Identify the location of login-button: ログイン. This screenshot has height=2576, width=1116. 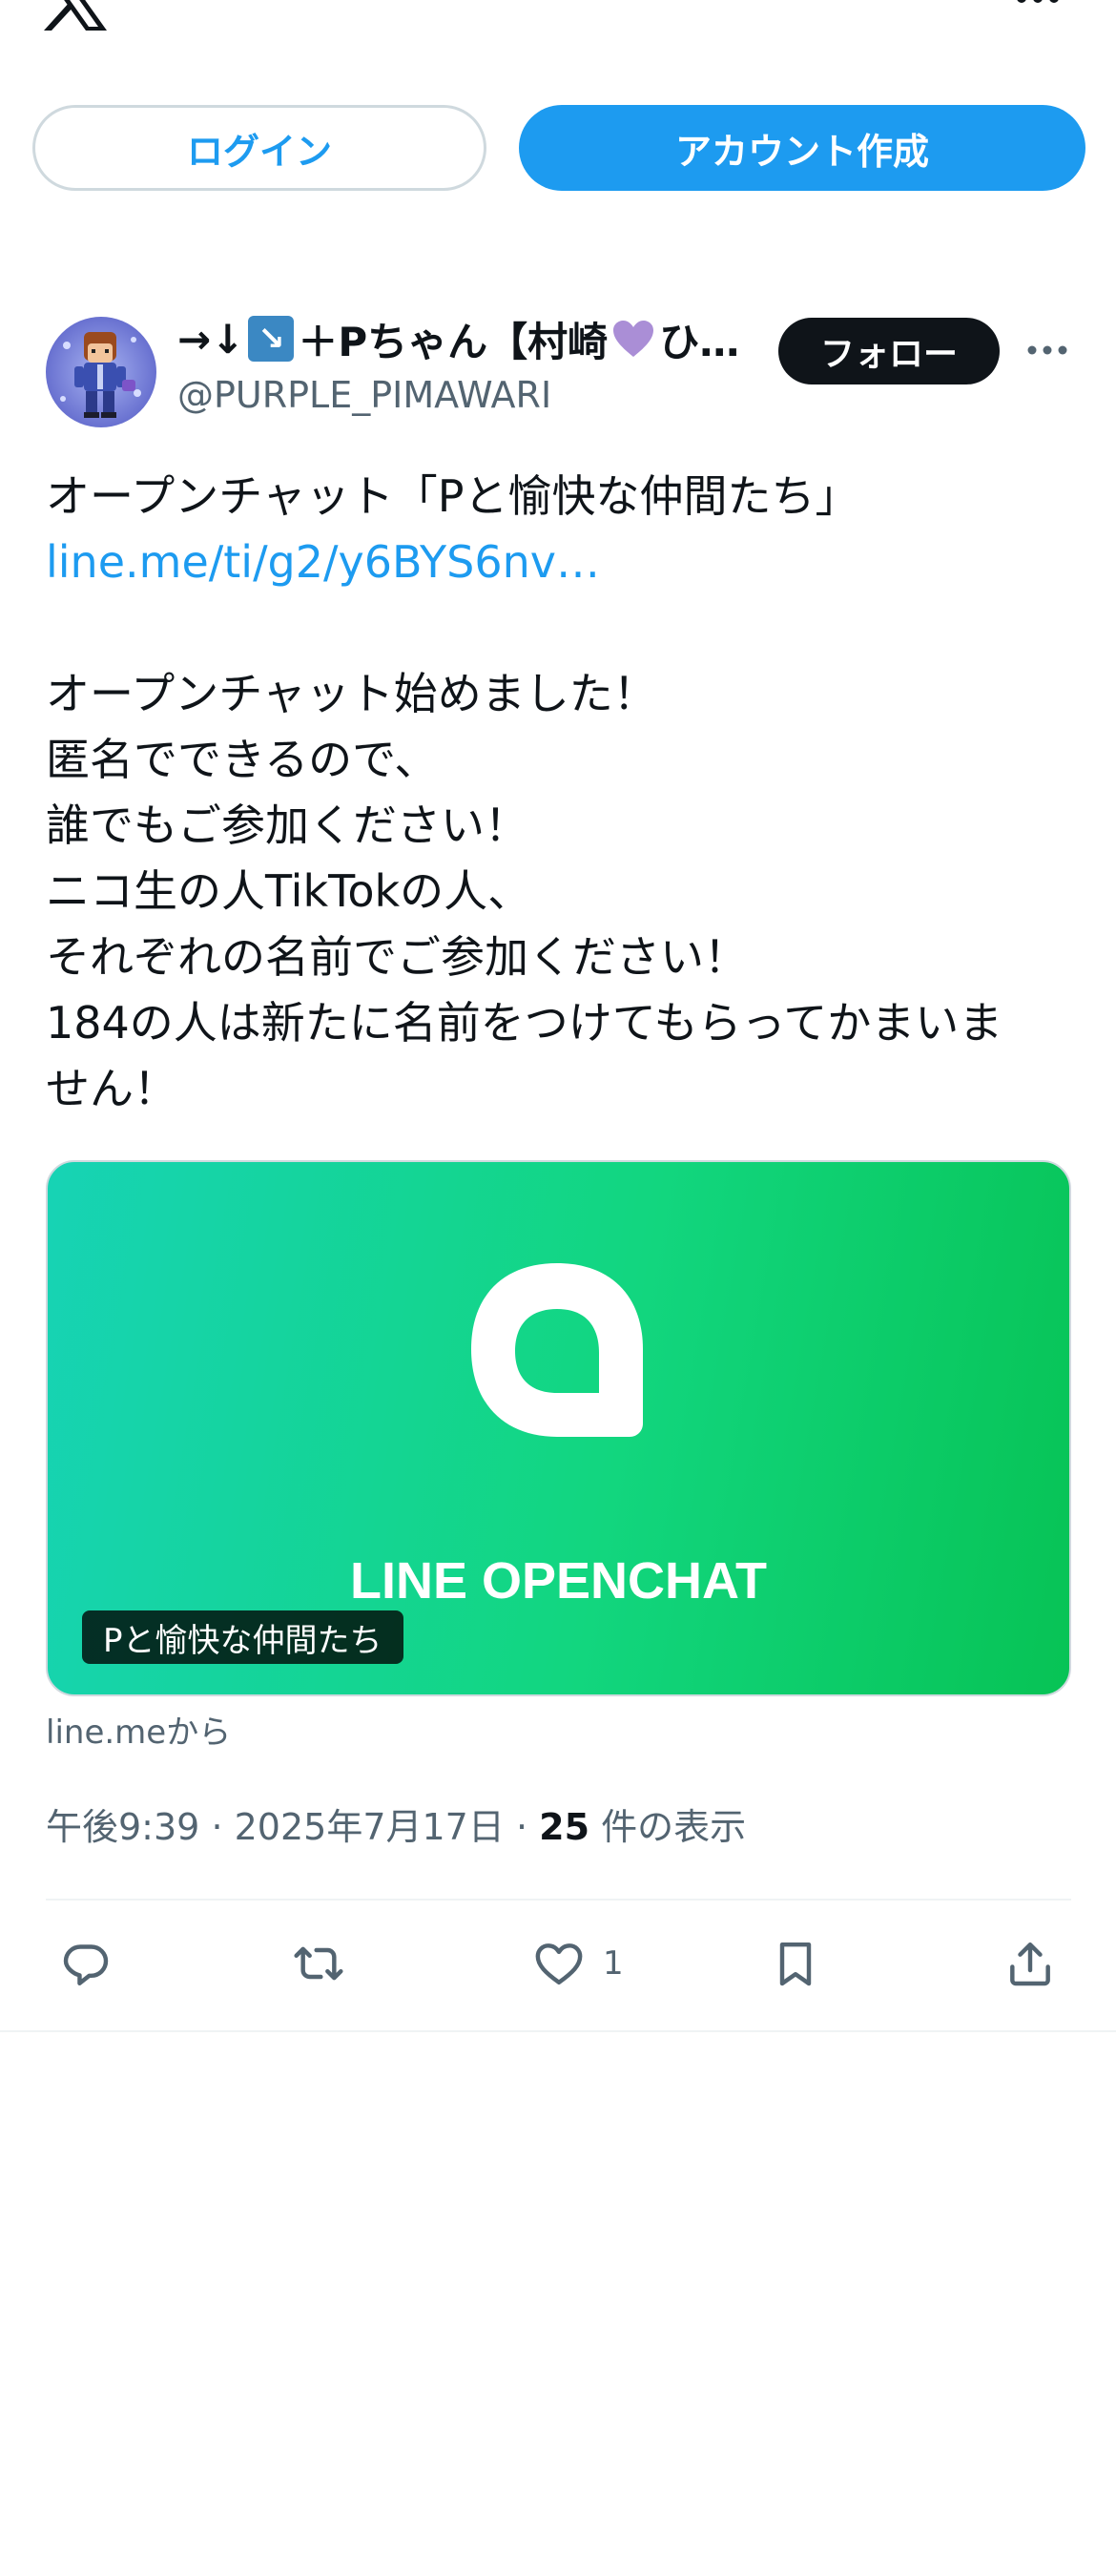
(259, 148).